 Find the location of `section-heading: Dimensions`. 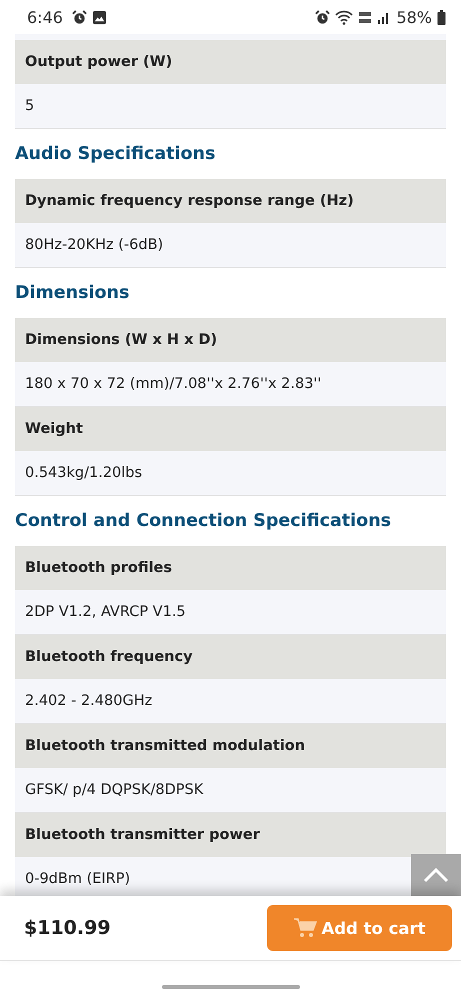

section-heading: Dimensions is located at coordinates (72, 293).